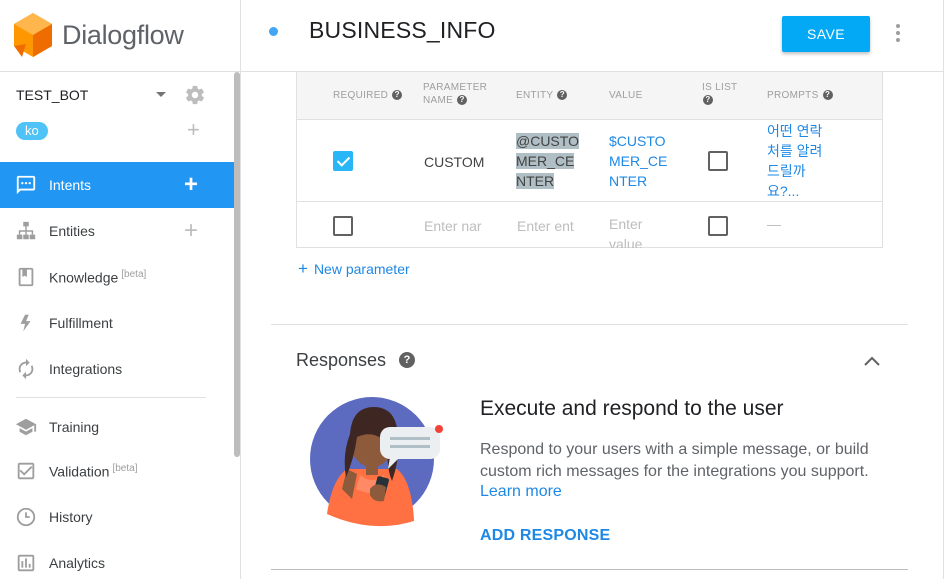 The height and width of the screenshot is (579, 944). What do you see at coordinates (719, 94) in the screenshot?
I see `column-is-list: IS LIST ?` at bounding box center [719, 94].